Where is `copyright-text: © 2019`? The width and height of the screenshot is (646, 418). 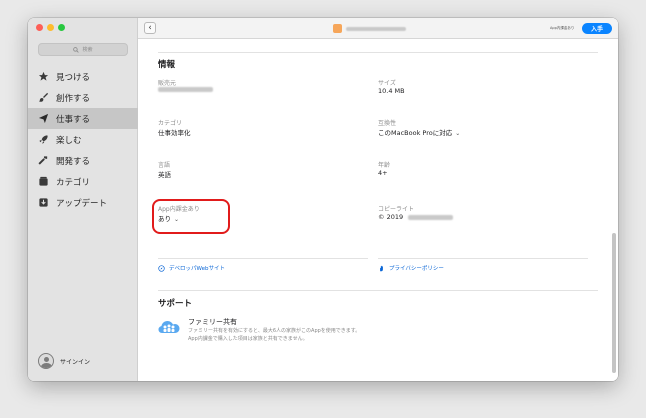 copyright-text: © 2019 is located at coordinates (391, 217).